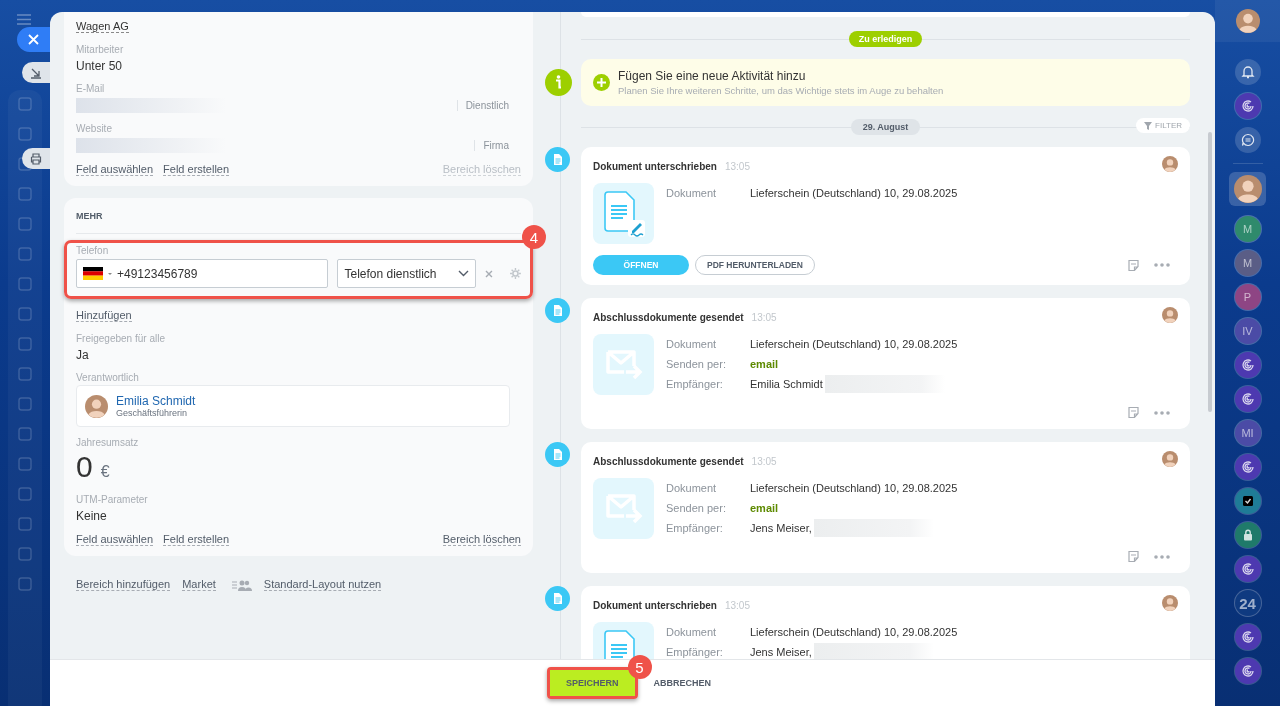  I want to click on filter-icon, so click(1148, 125).